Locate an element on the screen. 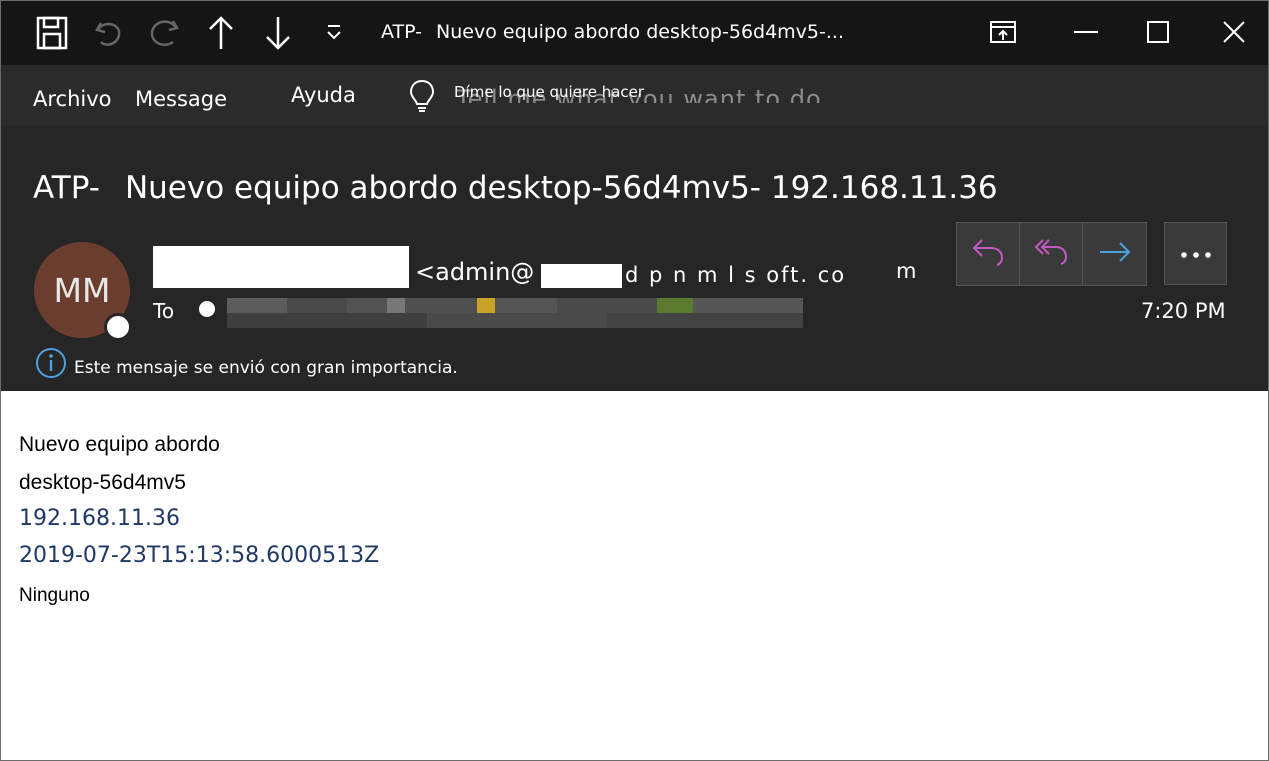  maximize-button is located at coordinates (1158, 32).